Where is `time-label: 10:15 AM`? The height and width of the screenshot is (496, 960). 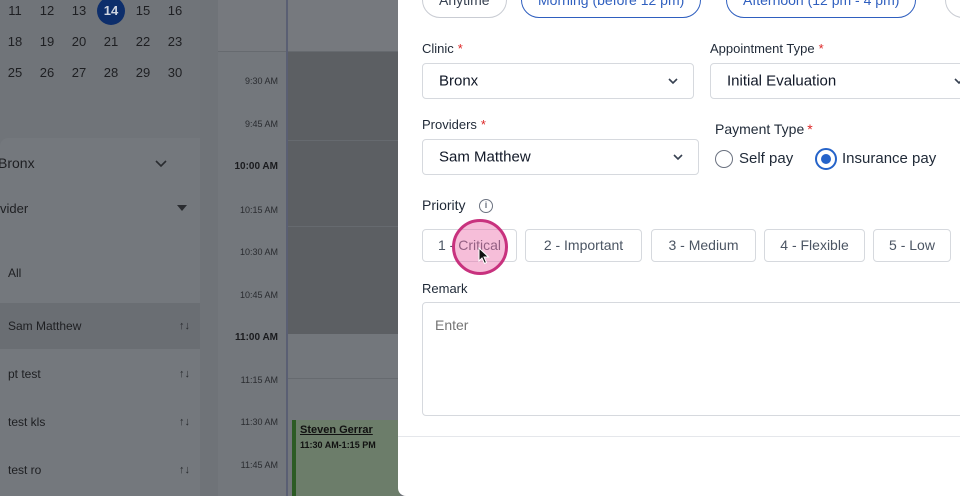 time-label: 10:15 AM is located at coordinates (258, 210).